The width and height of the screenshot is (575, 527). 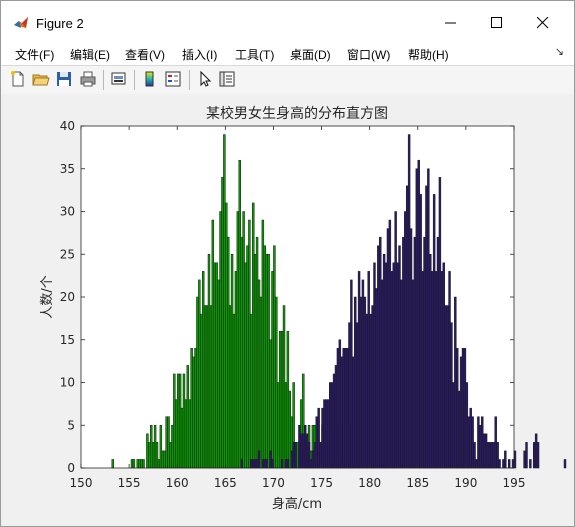 I want to click on y-tick-label: 30, so click(x=67, y=212).